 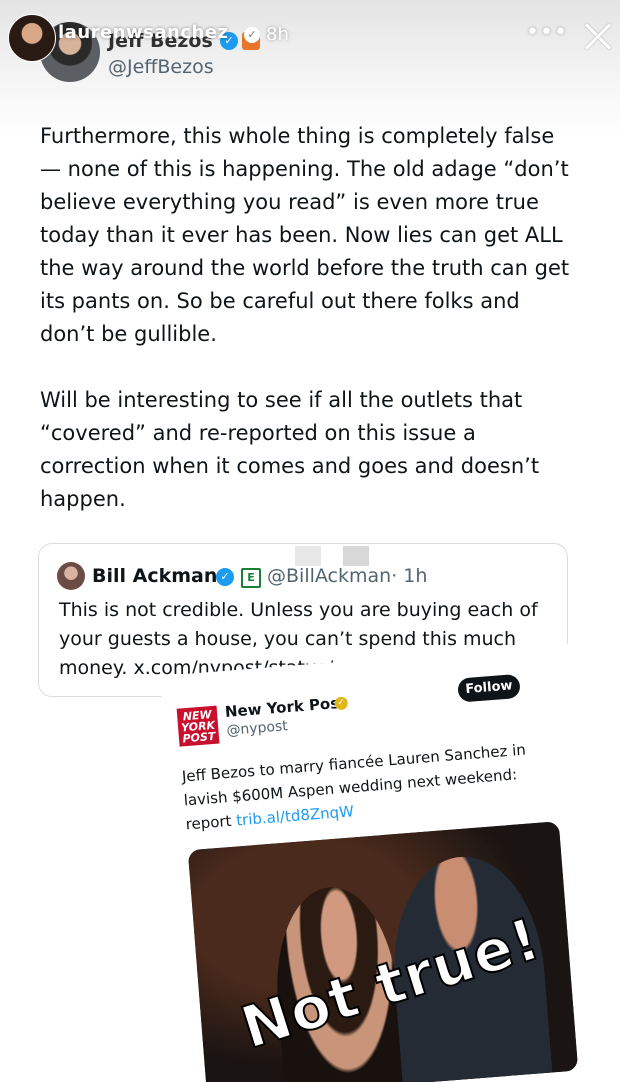 What do you see at coordinates (409, 576) in the screenshot?
I see `quoted-time: · 1h` at bounding box center [409, 576].